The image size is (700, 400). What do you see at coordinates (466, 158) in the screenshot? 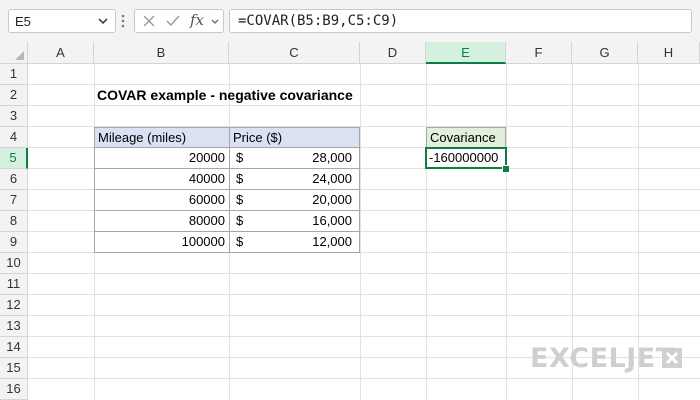
I see `active-cell-covariance: -160000000` at bounding box center [466, 158].